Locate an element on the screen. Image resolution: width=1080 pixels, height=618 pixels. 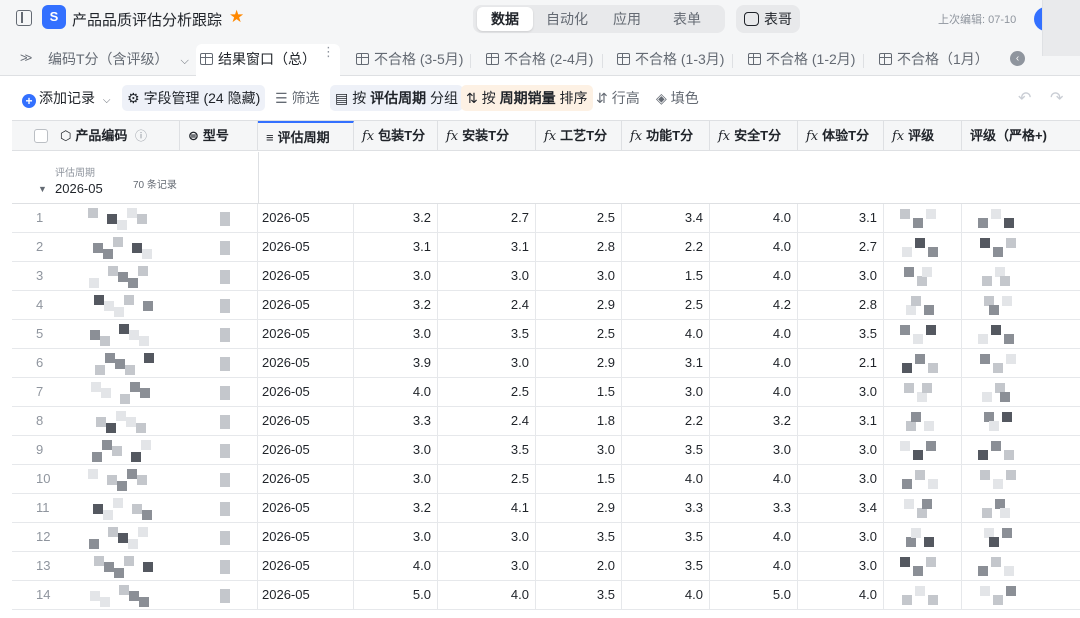
column-header-craft: fx 工艺T分 is located at coordinates (579, 136).